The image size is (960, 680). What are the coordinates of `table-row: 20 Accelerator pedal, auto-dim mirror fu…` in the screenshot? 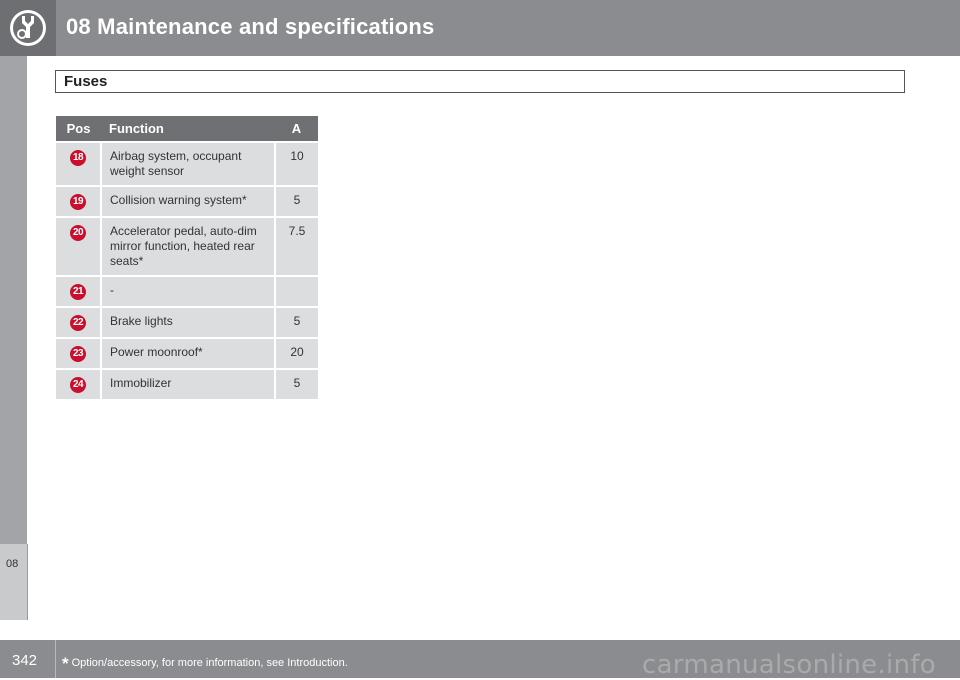 It's located at (187, 246).